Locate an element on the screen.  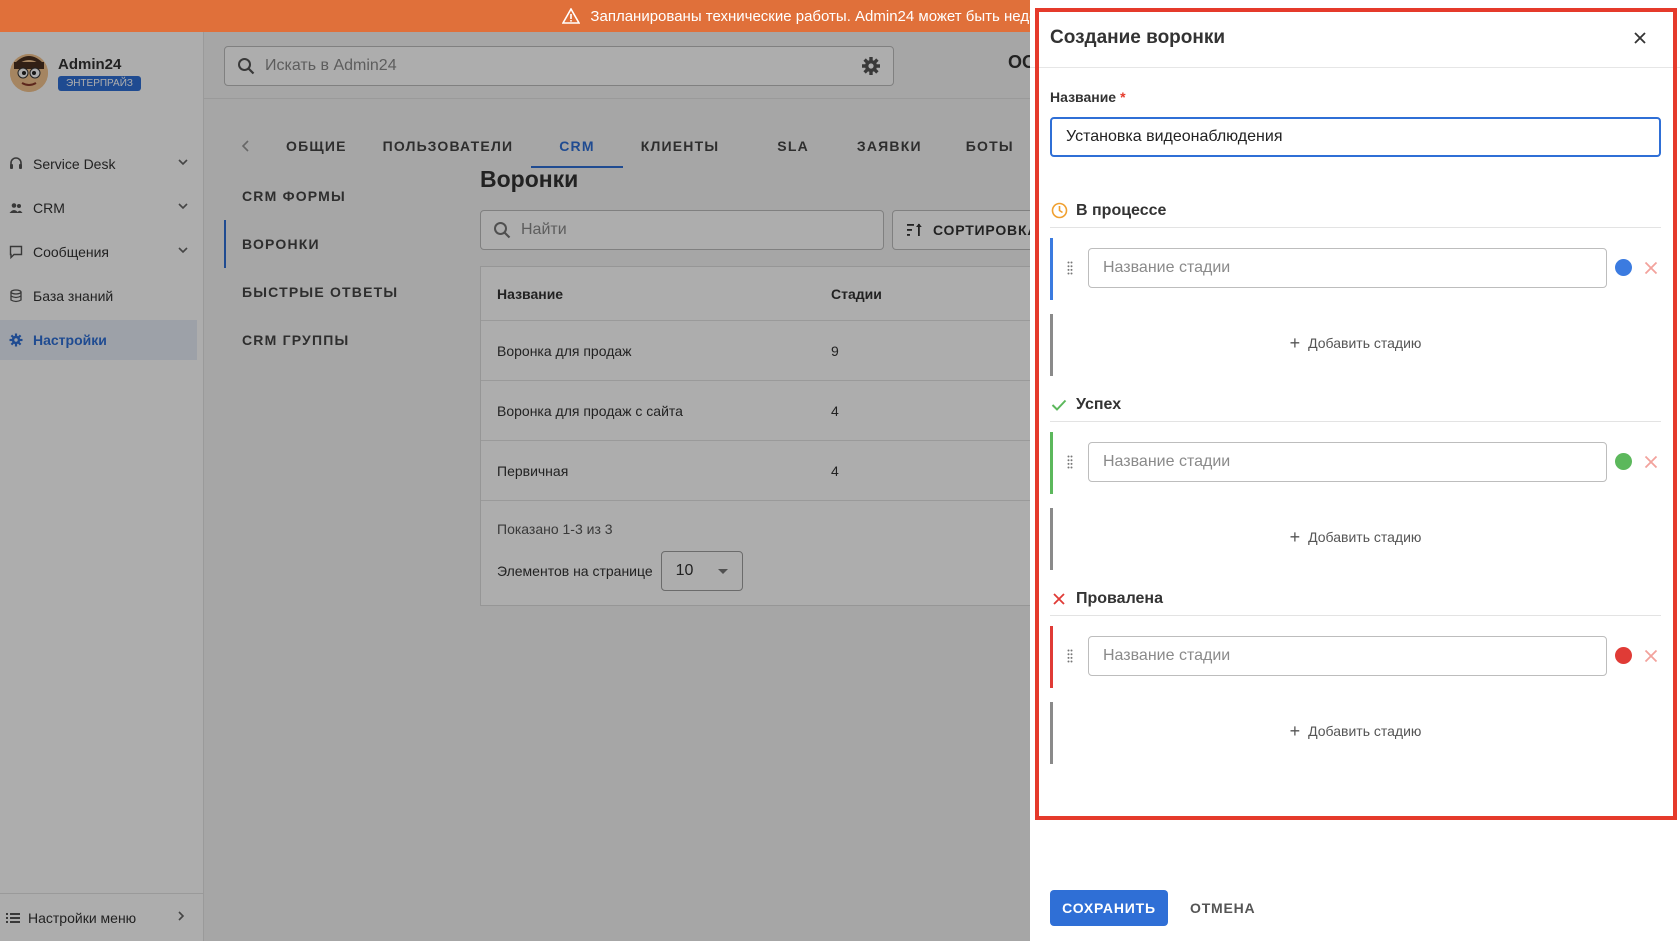
save-button: СОХРАНИТЬ is located at coordinates (1109, 908).